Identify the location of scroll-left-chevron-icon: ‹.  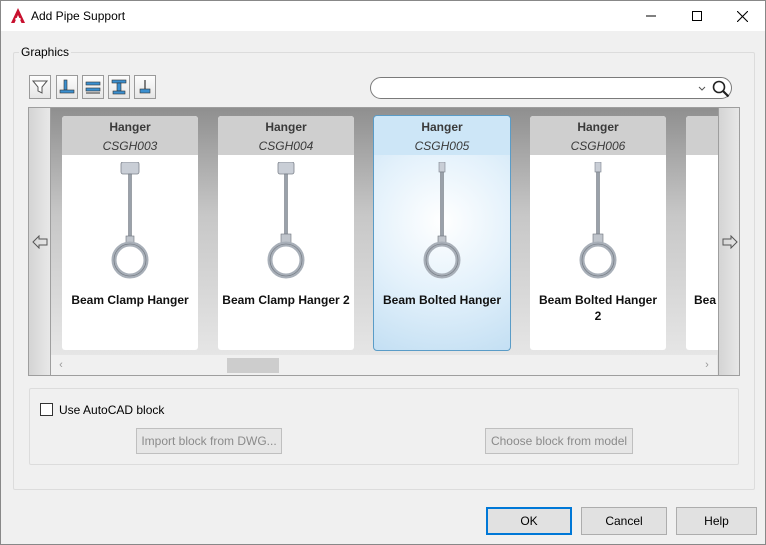
(61, 365).